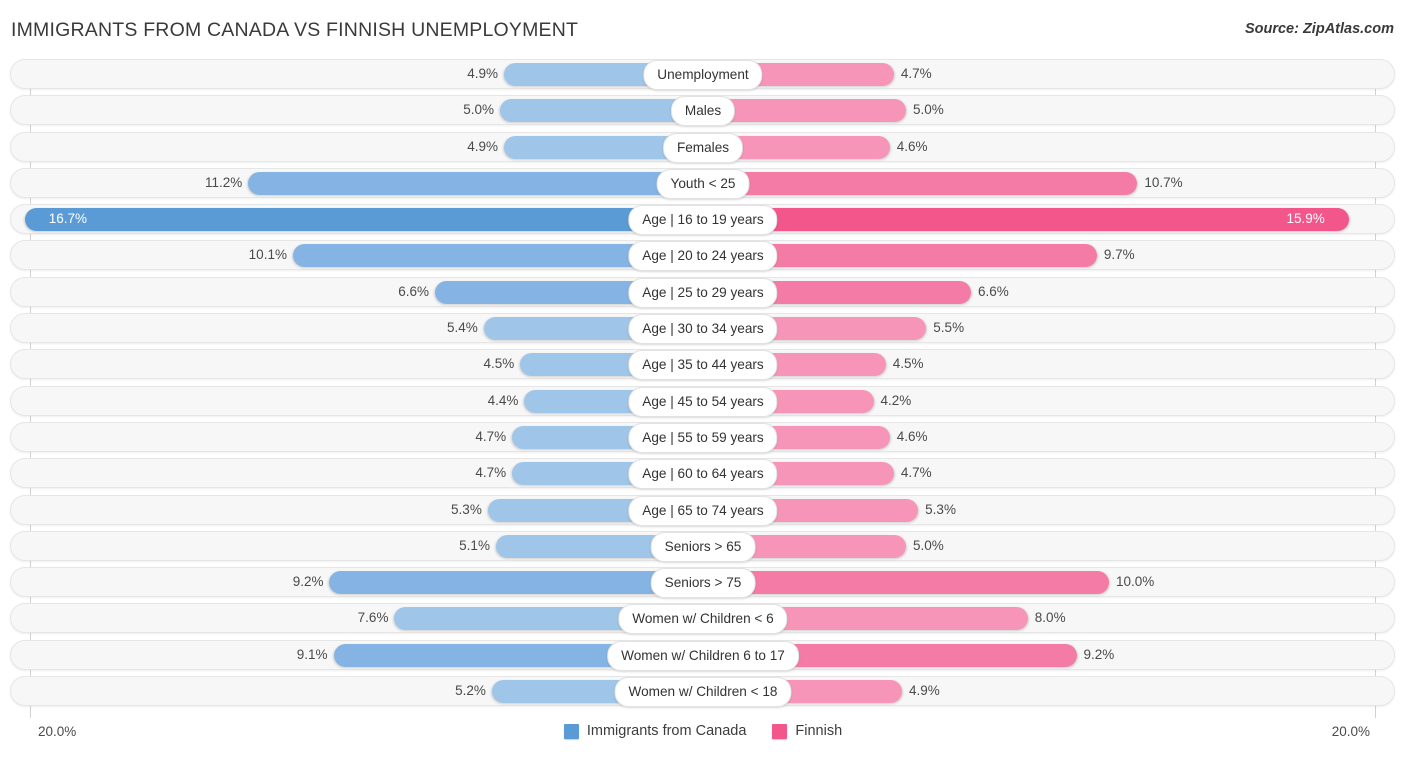 This screenshot has width=1406, height=757. What do you see at coordinates (503, 400) in the screenshot?
I see `value-label-left: 4.4%` at bounding box center [503, 400].